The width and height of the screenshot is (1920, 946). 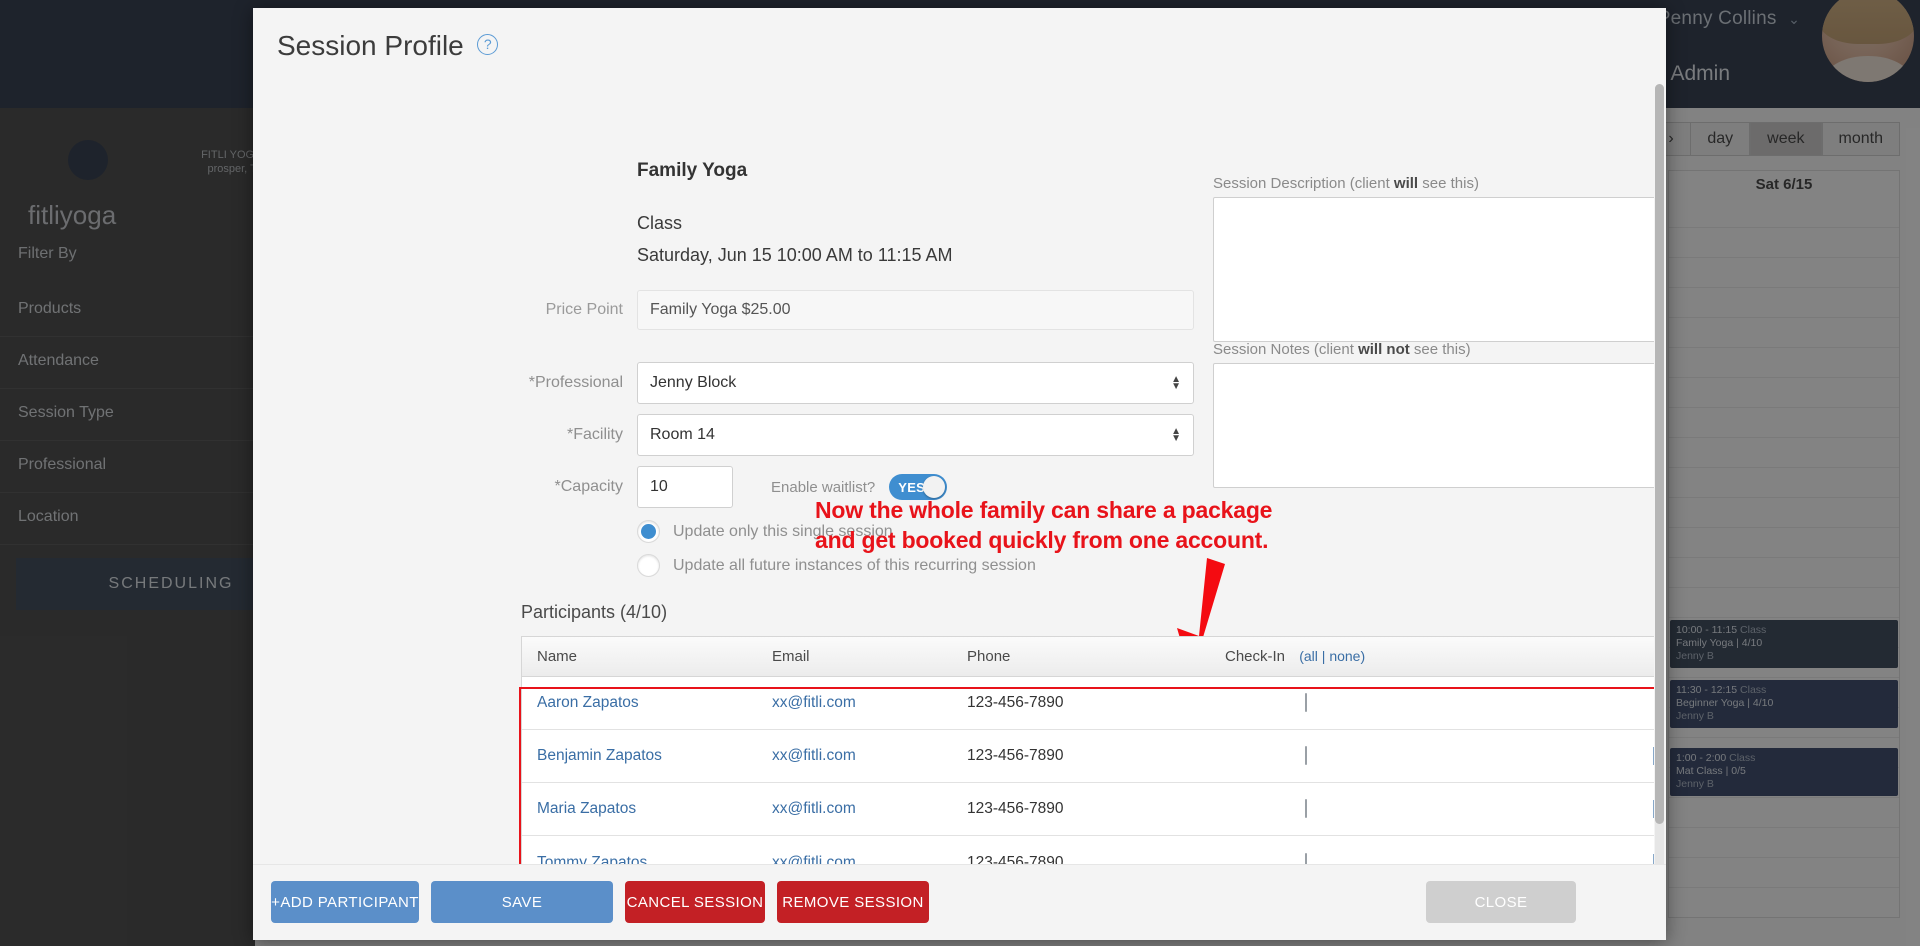 What do you see at coordinates (660, 223) in the screenshot?
I see `session-type: Class` at bounding box center [660, 223].